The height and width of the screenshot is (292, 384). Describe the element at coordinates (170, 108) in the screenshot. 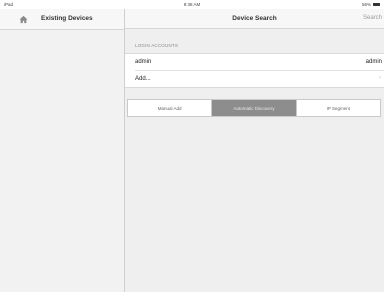

I see `tab-manual-add: Manual Add` at that location.